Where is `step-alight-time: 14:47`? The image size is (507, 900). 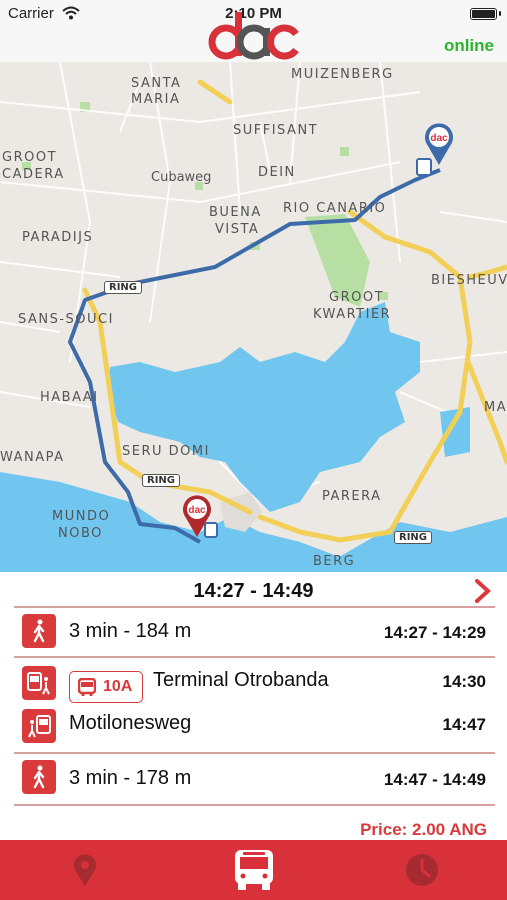 step-alight-time: 14:47 is located at coordinates (464, 724).